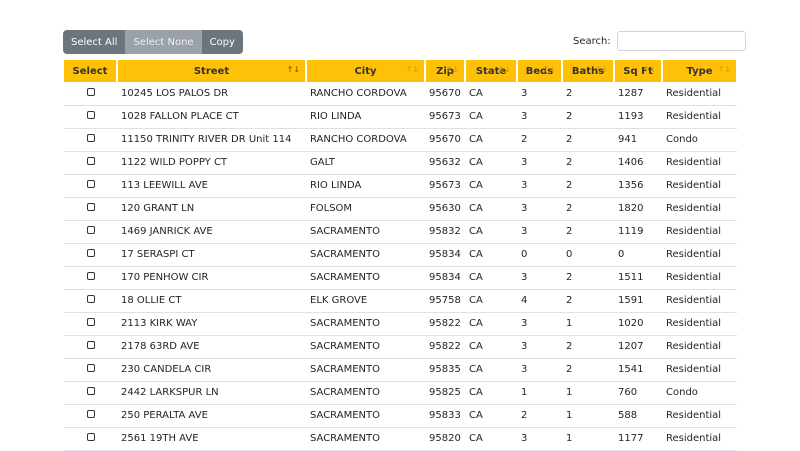 The width and height of the screenshot is (800, 451). What do you see at coordinates (365, 393) in the screenshot?
I see `cell-city: SACRAMENTO` at bounding box center [365, 393].